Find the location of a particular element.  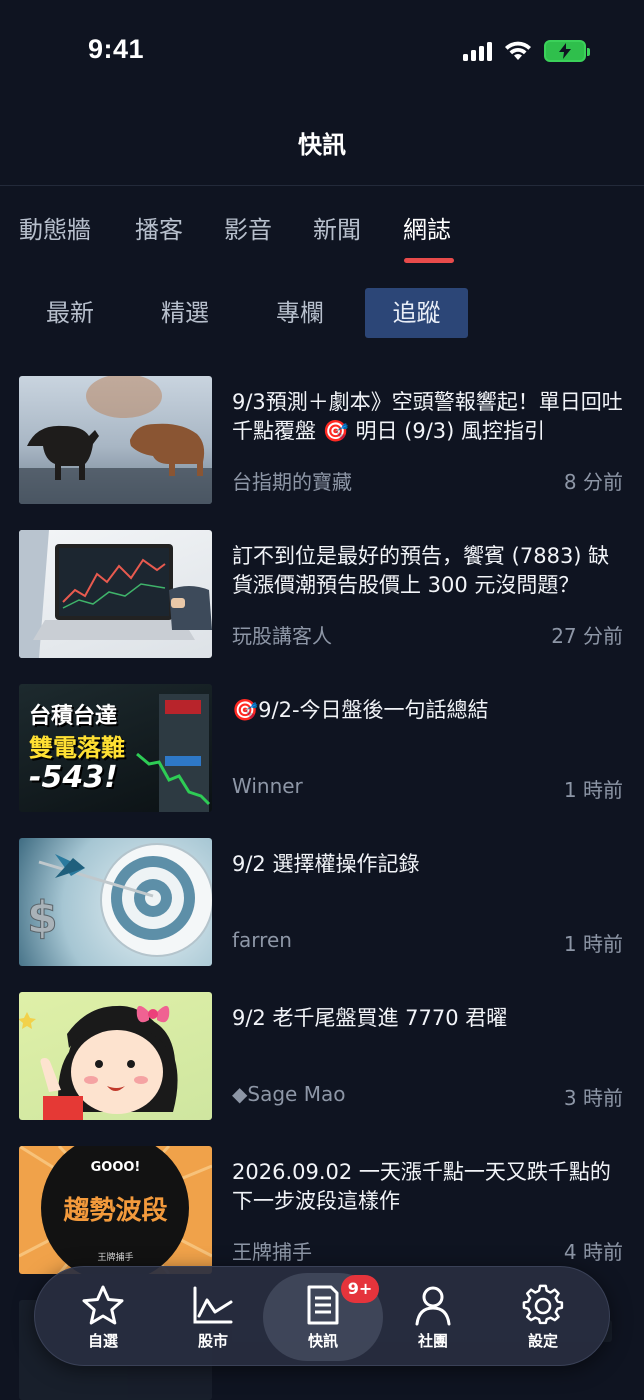

sub-tabs: 最新 精選 專欄 追蹤 is located at coordinates (322, 314).